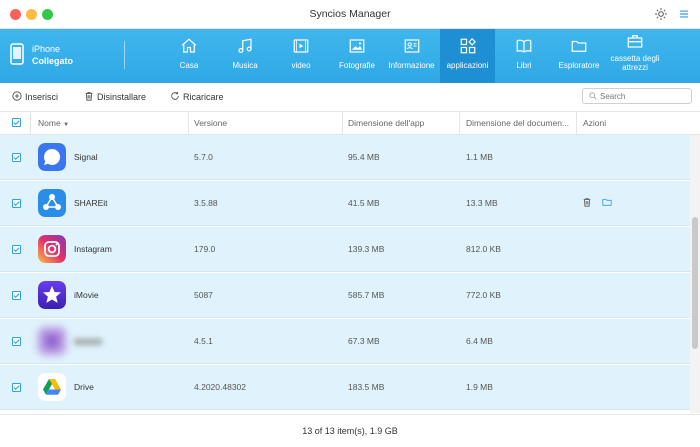  What do you see at coordinates (357, 46) in the screenshot?
I see `photo-icon` at bounding box center [357, 46].